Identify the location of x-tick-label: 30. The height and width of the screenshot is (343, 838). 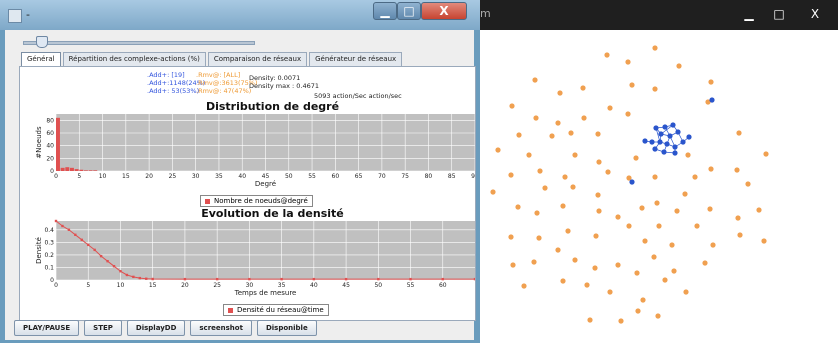
(196, 176).